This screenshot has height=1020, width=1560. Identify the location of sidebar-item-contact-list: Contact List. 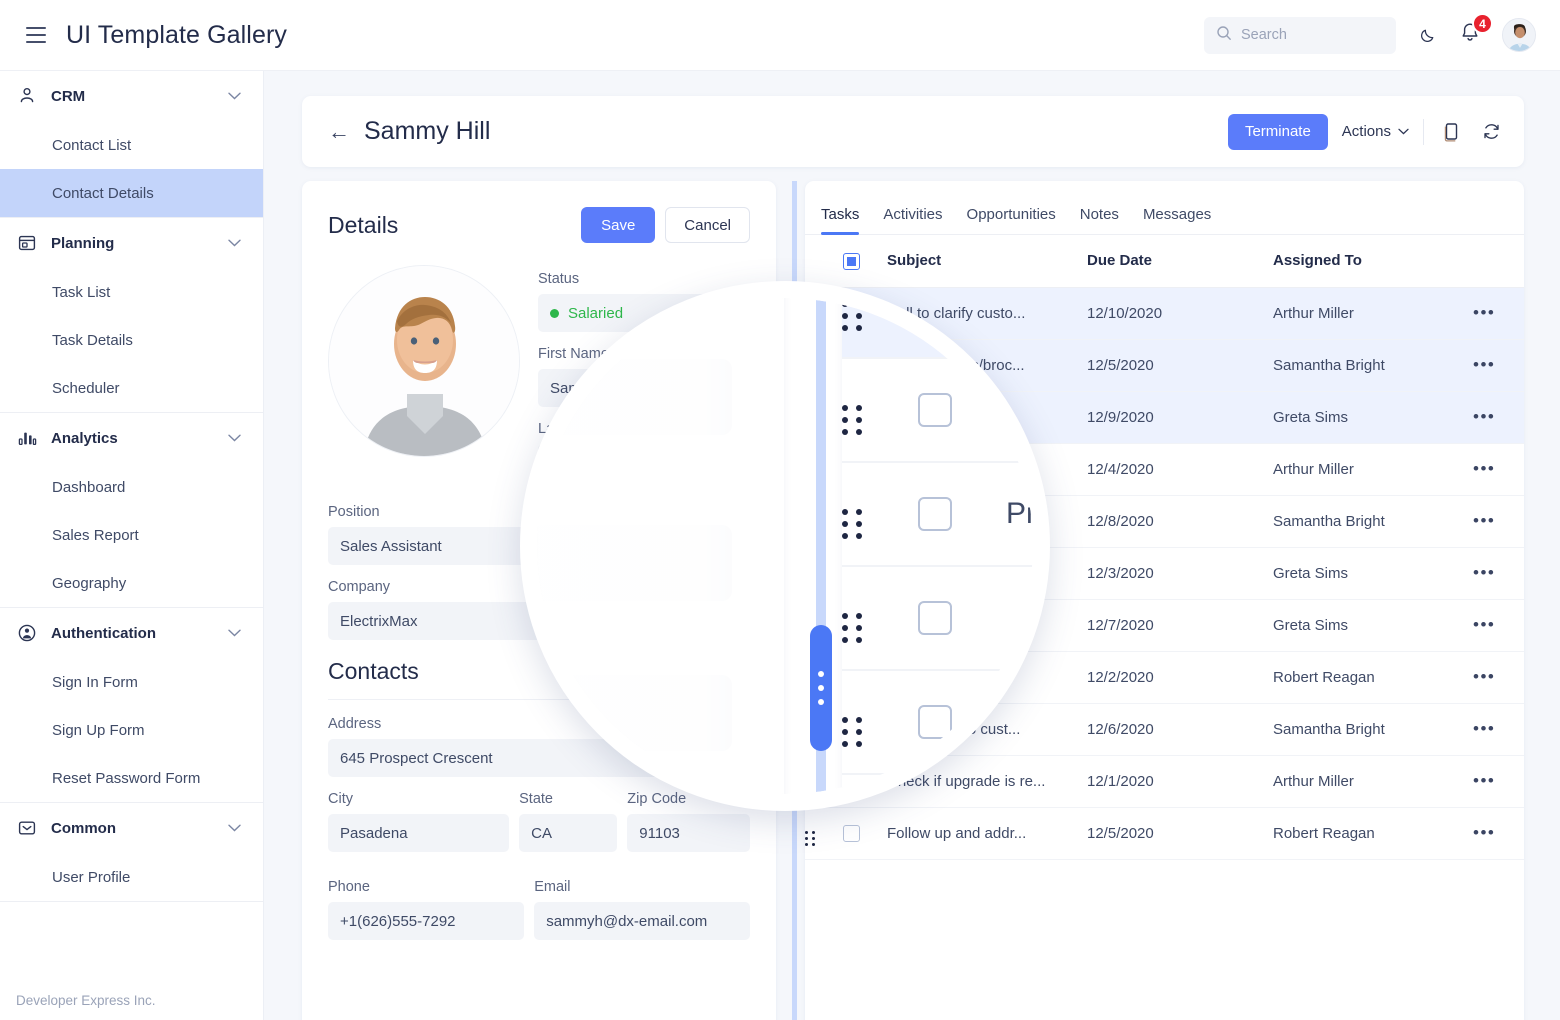
(131, 145).